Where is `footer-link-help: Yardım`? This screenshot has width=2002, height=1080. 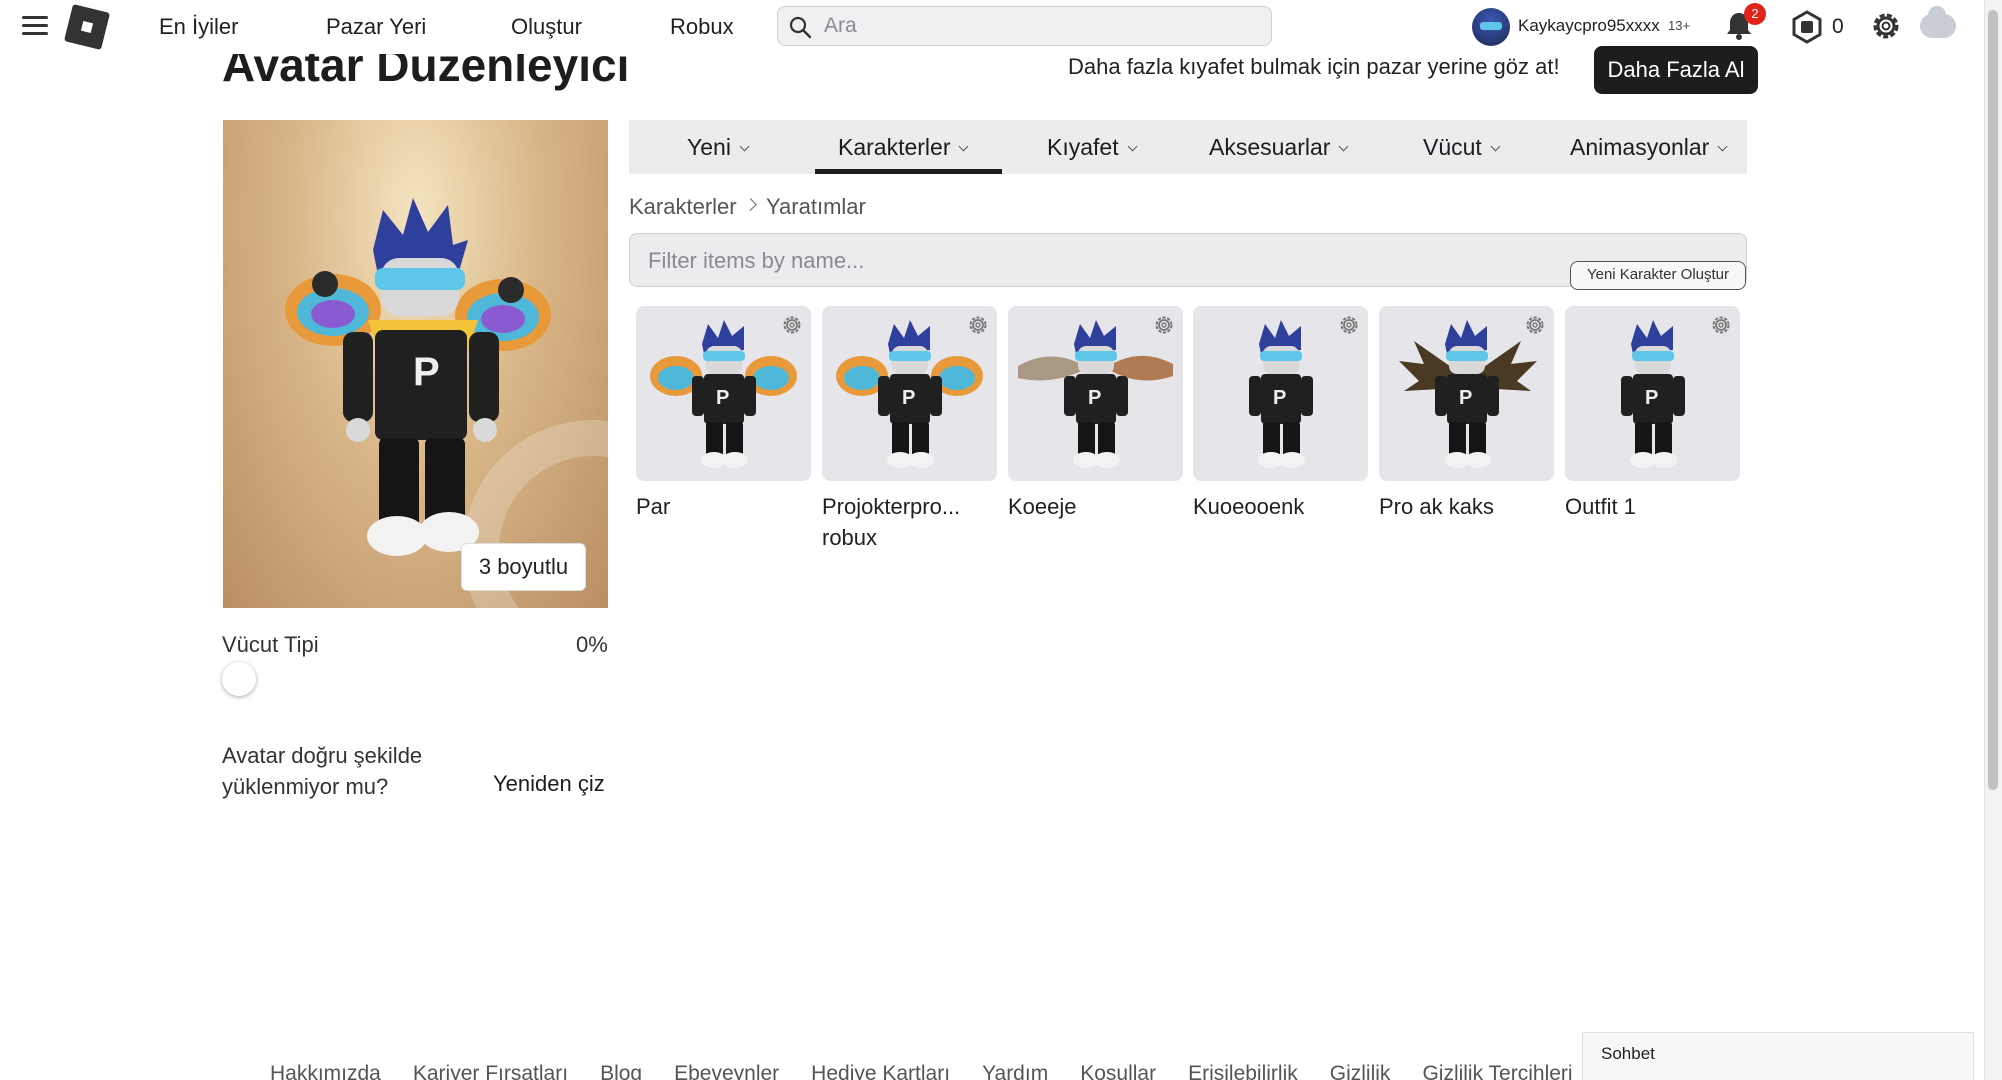 footer-link-help: Yardım is located at coordinates (1015, 1071).